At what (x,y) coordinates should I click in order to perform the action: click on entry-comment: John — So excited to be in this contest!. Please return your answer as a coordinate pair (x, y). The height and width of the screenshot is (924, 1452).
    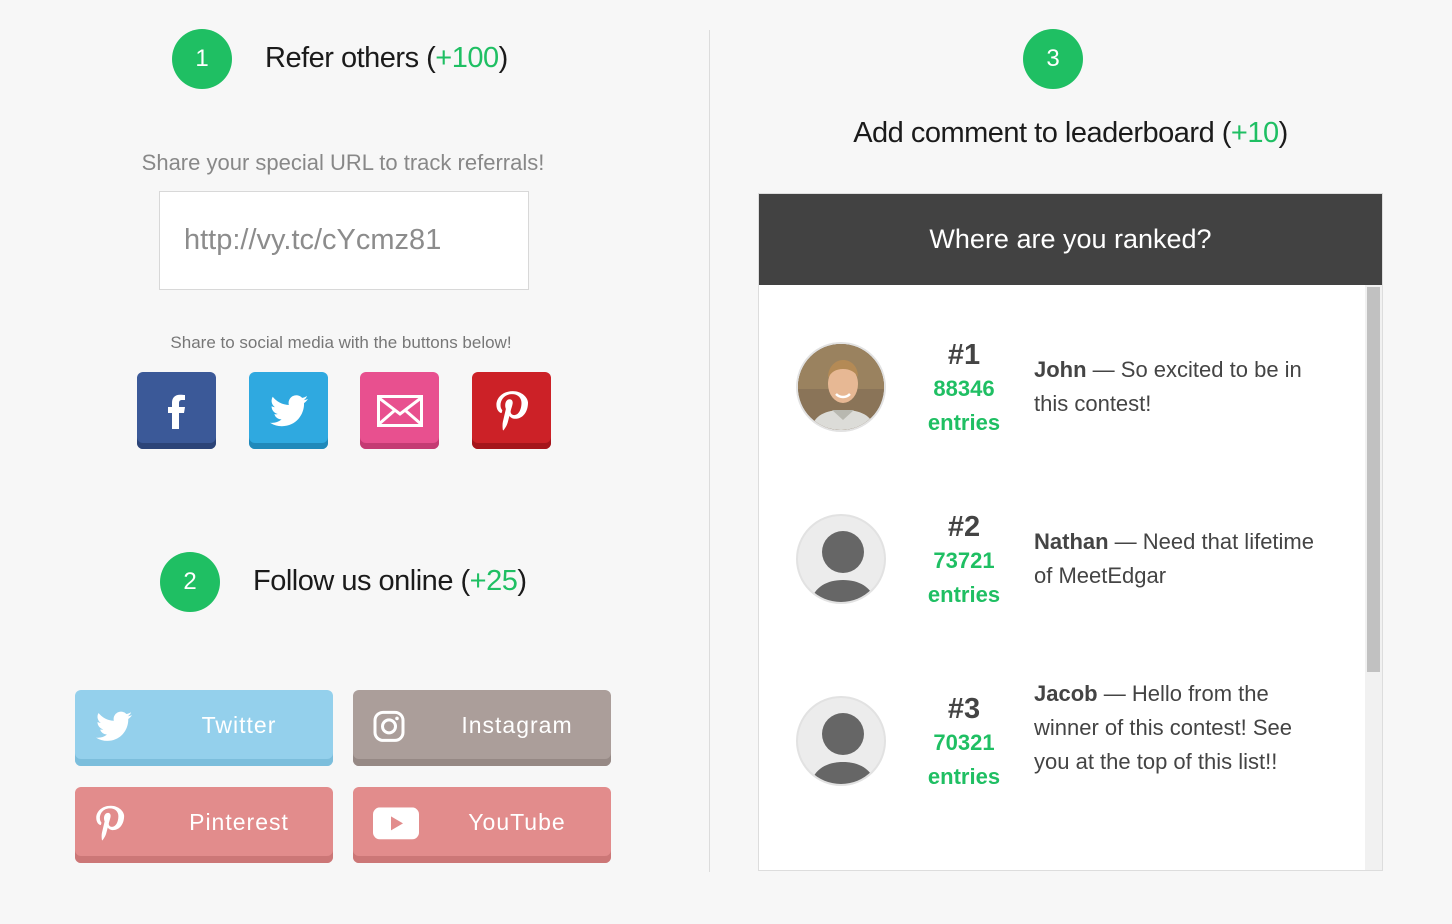
    Looking at the image, I should click on (1168, 386).